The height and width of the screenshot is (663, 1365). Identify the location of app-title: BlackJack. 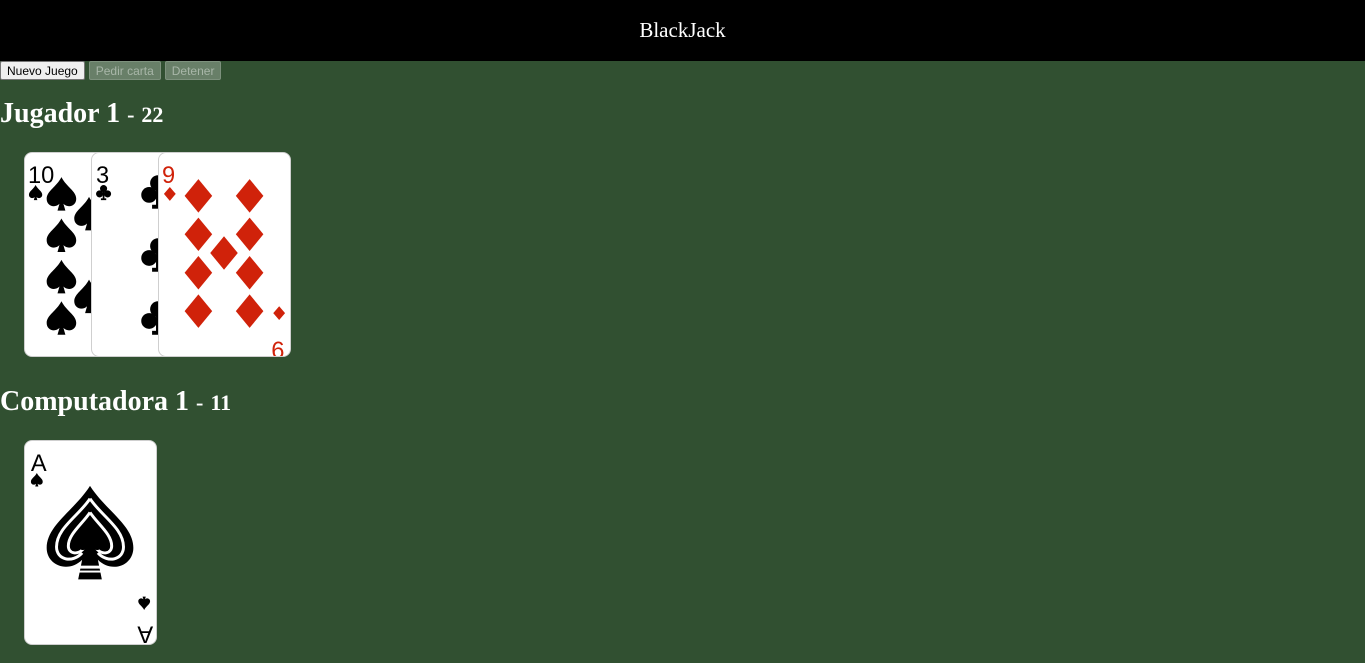
(682, 30).